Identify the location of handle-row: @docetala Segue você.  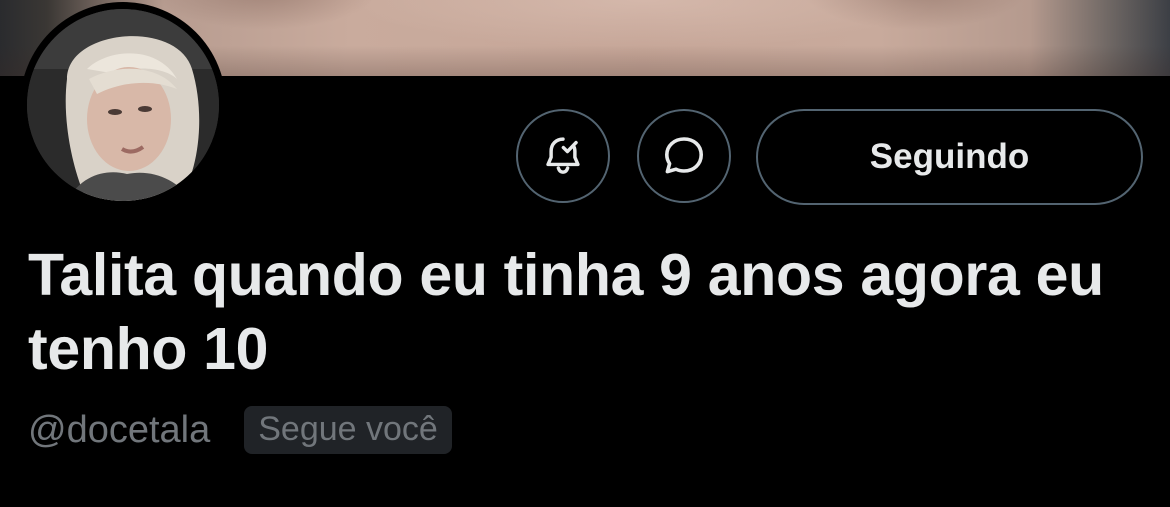
(240, 430).